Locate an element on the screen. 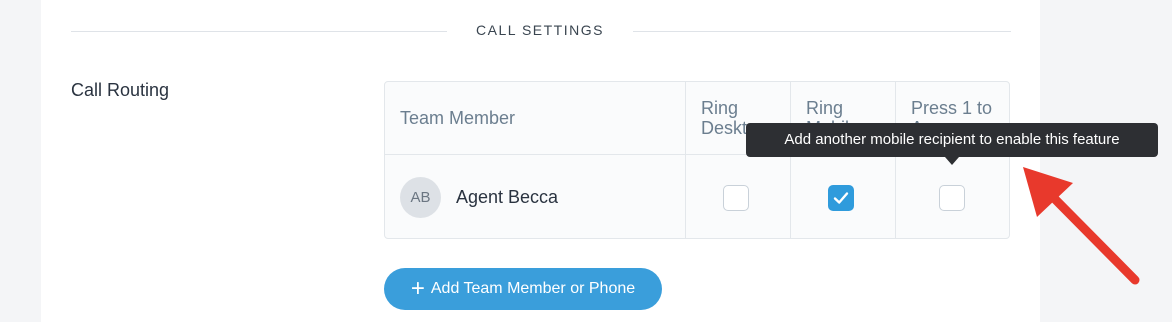 The height and width of the screenshot is (322, 1172). column-header-team-member: Team Member is located at coordinates (458, 118).